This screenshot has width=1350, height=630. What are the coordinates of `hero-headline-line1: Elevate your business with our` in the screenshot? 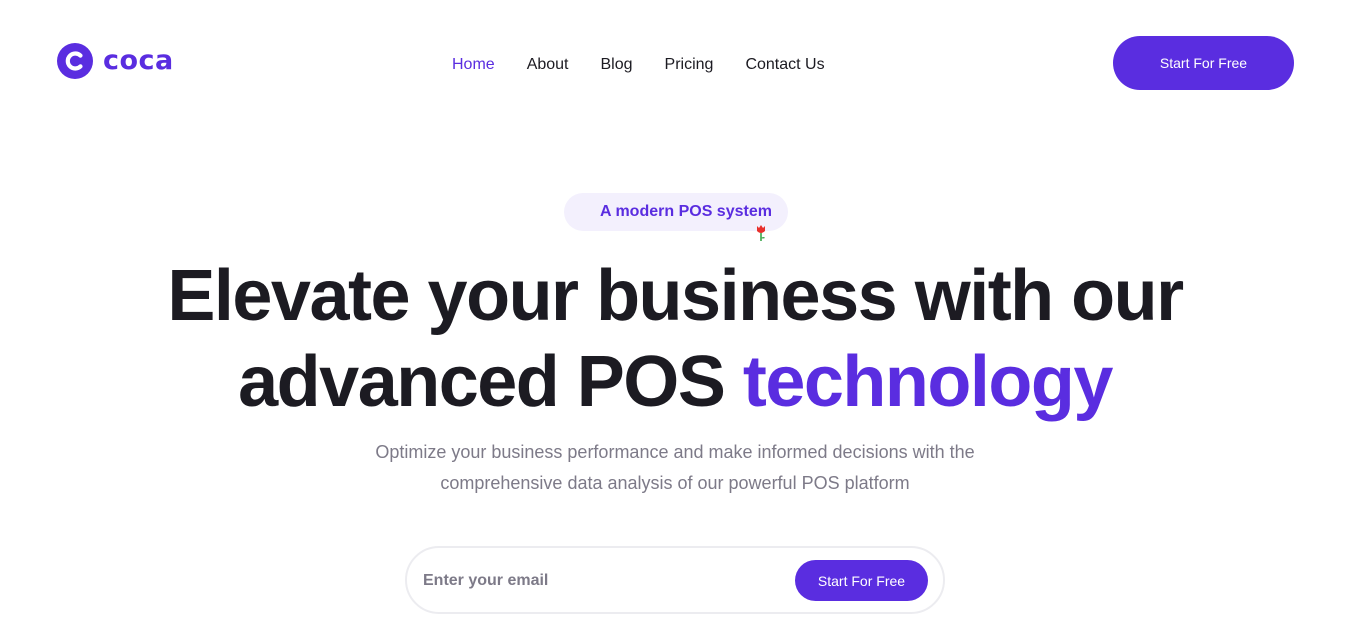 It's located at (675, 296).